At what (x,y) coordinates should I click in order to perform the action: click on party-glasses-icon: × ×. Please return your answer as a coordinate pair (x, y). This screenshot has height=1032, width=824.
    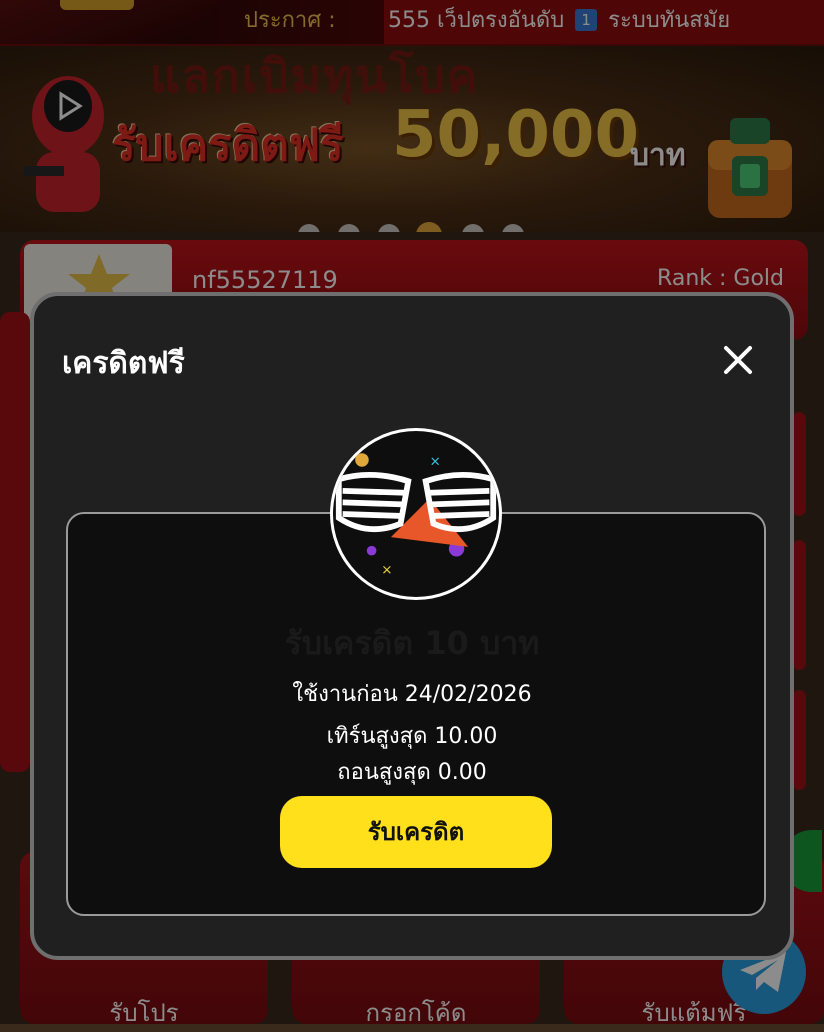
    Looking at the image, I should click on (416, 514).